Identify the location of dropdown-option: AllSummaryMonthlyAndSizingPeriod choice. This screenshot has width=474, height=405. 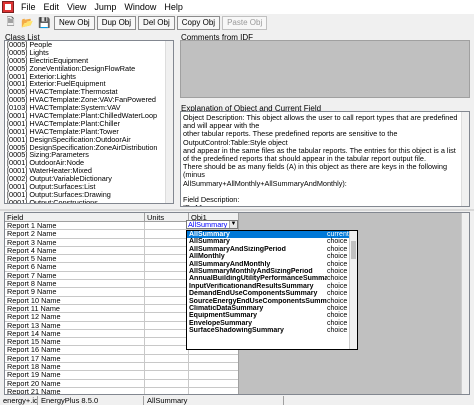
(272, 271).